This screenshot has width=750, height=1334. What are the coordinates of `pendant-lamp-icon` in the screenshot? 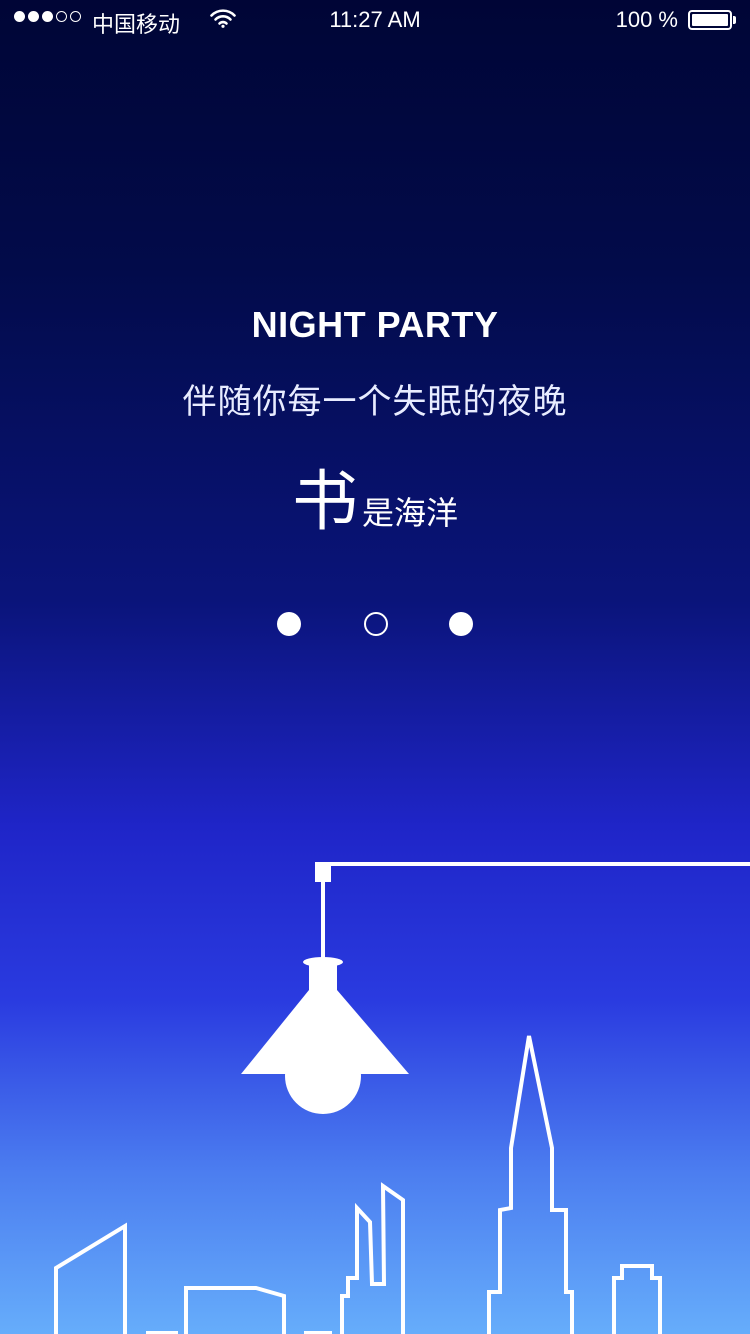 It's located at (495, 988).